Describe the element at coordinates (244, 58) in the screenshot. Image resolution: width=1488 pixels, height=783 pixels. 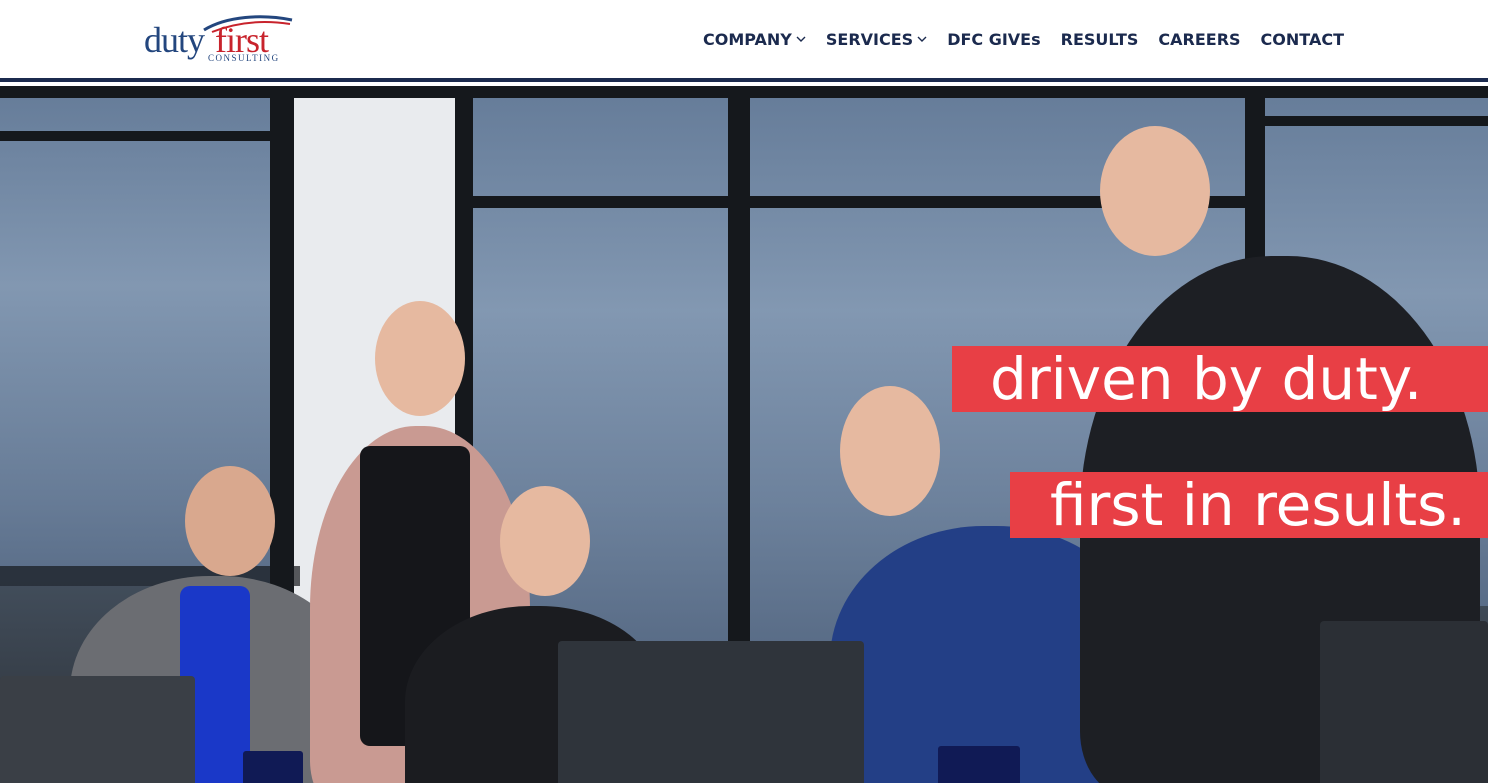
I see `logo-subtitle: CONSULTING` at that location.